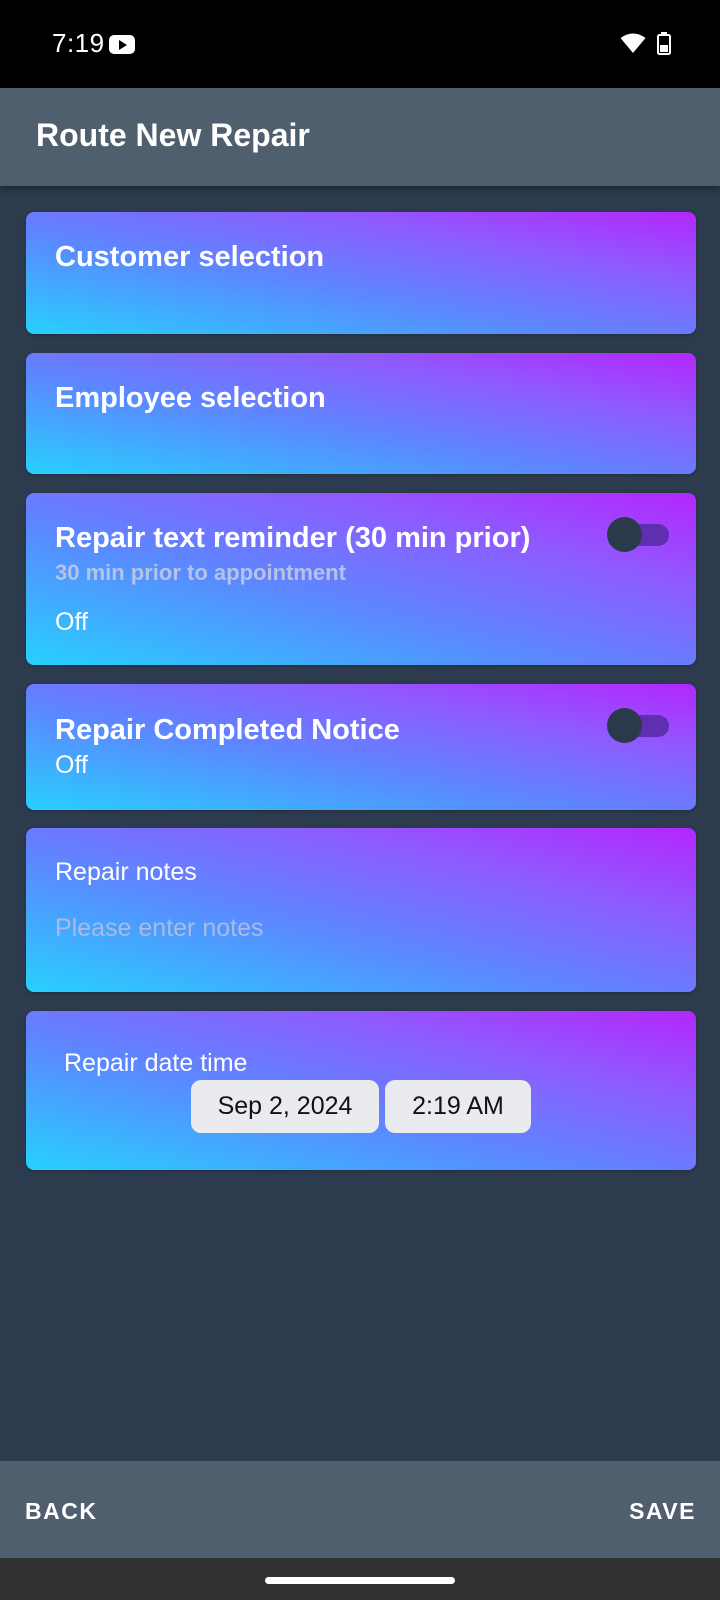 The height and width of the screenshot is (1600, 720). Describe the element at coordinates (200, 572) in the screenshot. I see `reminder-subtitle: 30 min prior to appointment` at that location.